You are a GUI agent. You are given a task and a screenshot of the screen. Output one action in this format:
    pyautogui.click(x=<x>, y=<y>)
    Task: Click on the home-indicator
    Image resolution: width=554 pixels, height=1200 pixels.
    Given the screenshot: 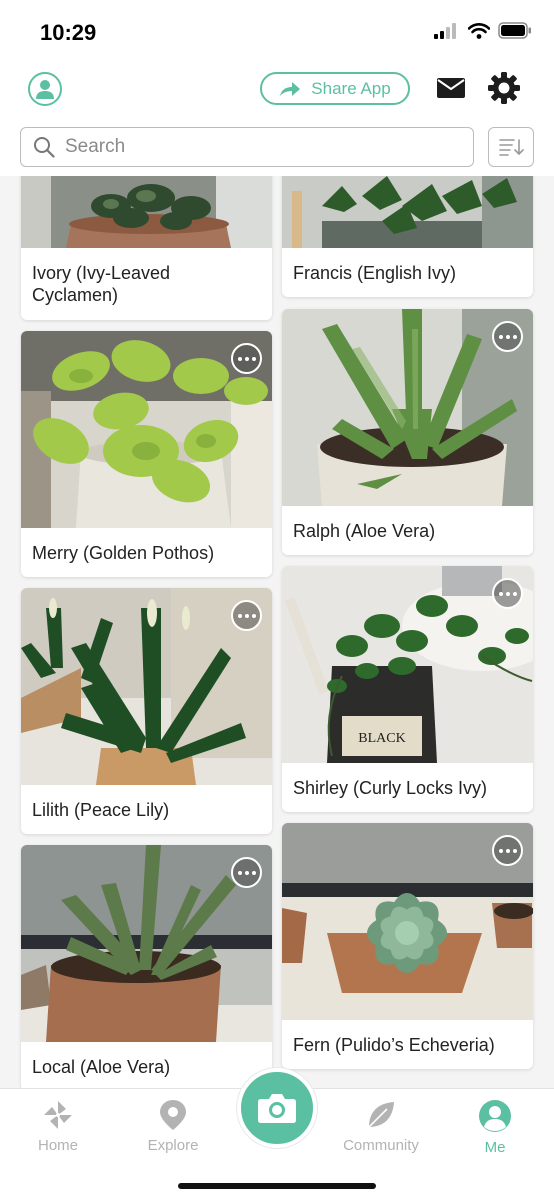 What is the action you would take?
    pyautogui.click(x=277, y=1186)
    